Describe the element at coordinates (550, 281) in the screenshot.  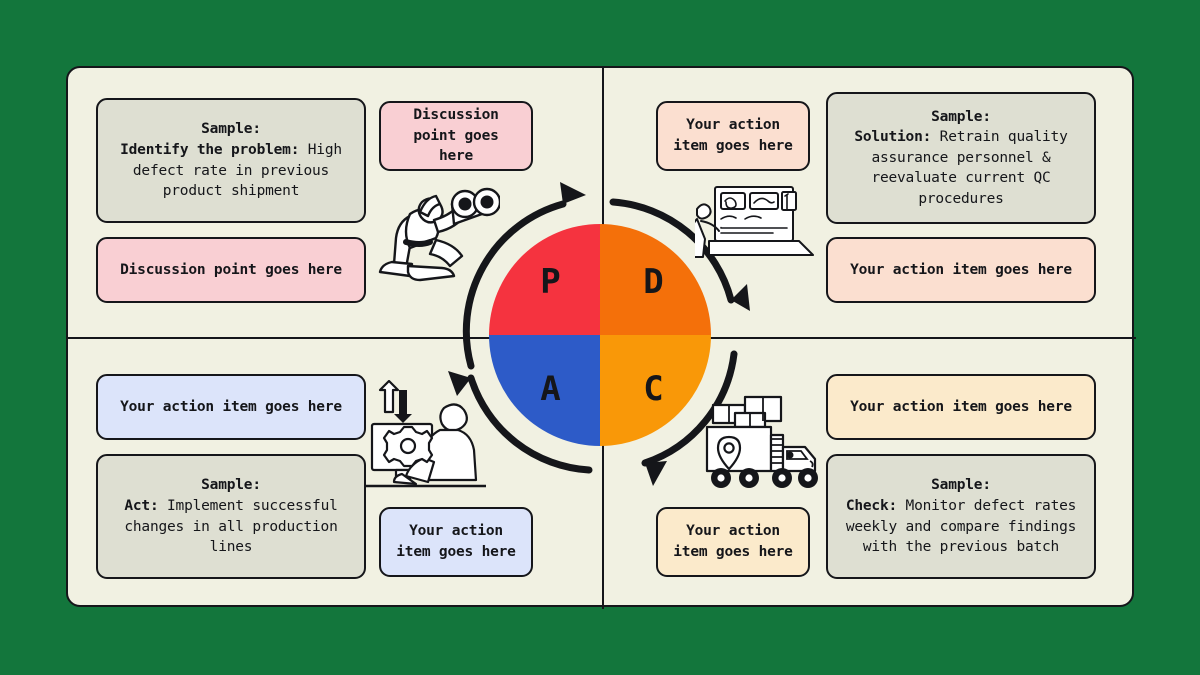
I see `cycle-letter-plan: P` at that location.